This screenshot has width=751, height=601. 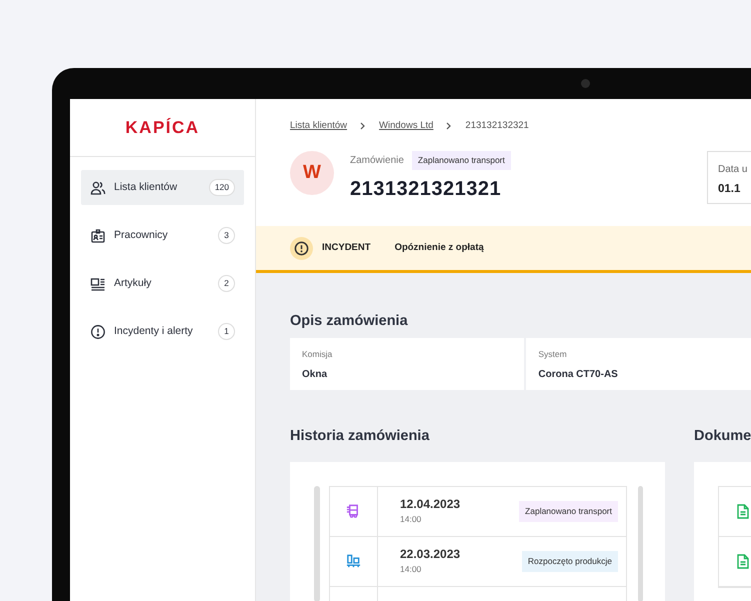 I want to click on field-label: Komisja, so click(x=318, y=355).